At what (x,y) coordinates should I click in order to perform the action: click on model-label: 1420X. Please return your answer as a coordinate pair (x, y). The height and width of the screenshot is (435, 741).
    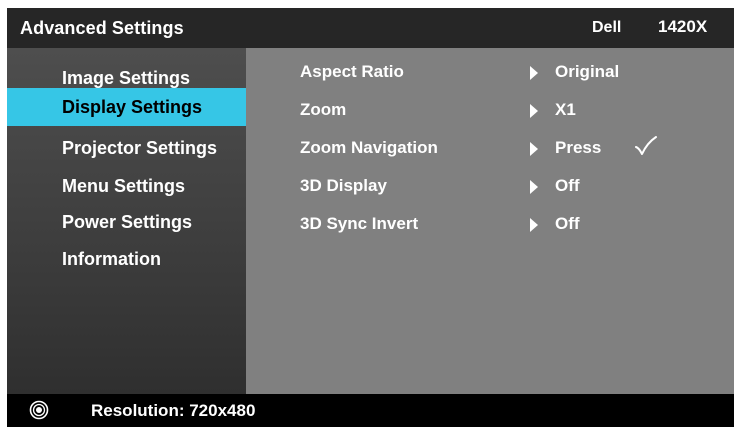
    Looking at the image, I should click on (683, 26).